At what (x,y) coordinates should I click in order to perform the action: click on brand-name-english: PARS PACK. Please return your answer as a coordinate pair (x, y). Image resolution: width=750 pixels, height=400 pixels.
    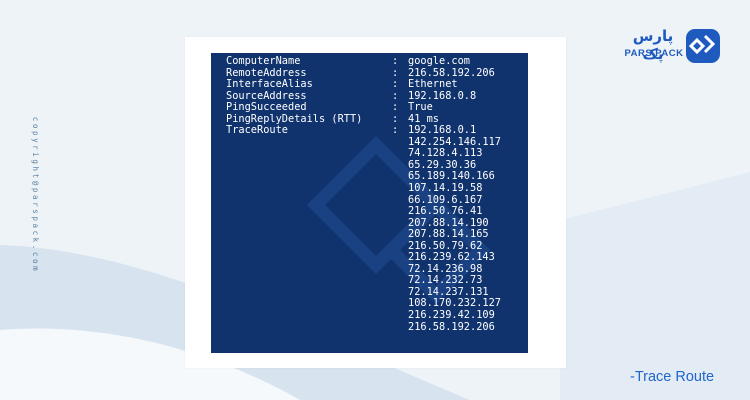
    Looking at the image, I should click on (654, 53).